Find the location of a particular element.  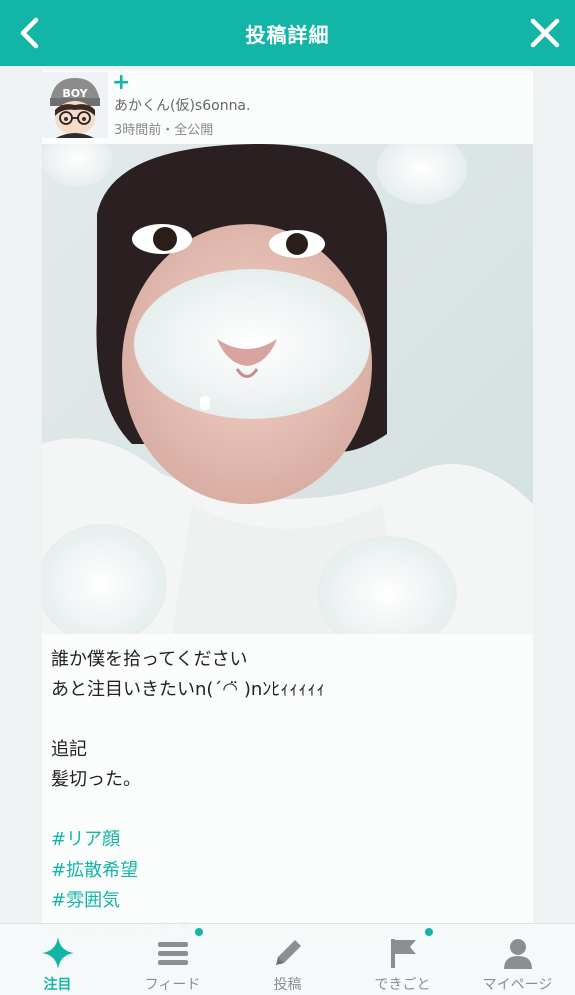

bottom-tab-bar: 注目 フィード 投稿 できごと マイページ is located at coordinates (287, 959).